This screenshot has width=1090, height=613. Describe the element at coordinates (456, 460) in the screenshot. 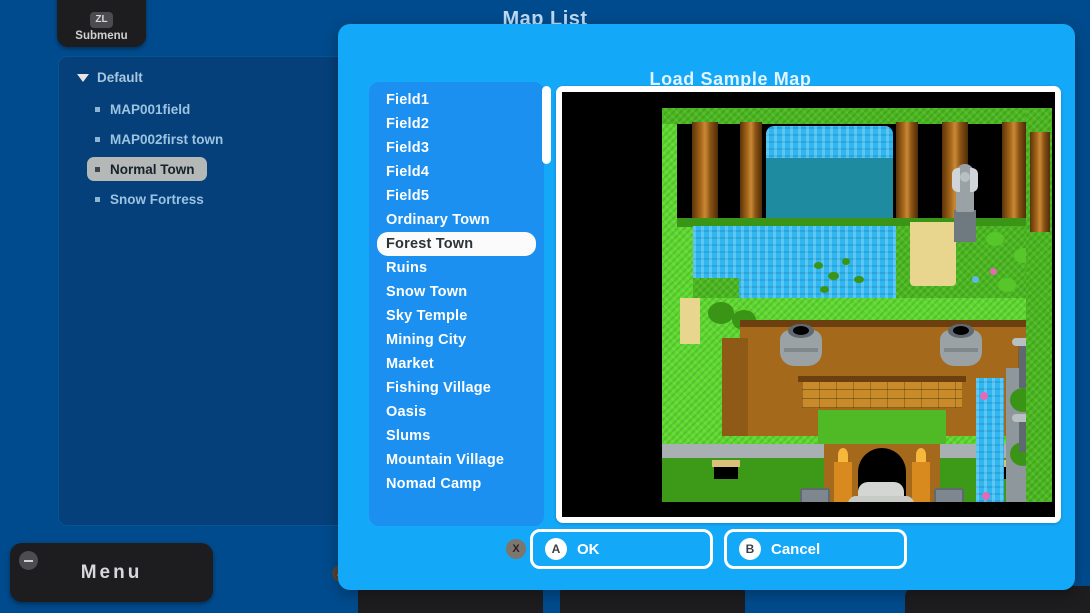

I see `list-item: Mountain Village` at that location.